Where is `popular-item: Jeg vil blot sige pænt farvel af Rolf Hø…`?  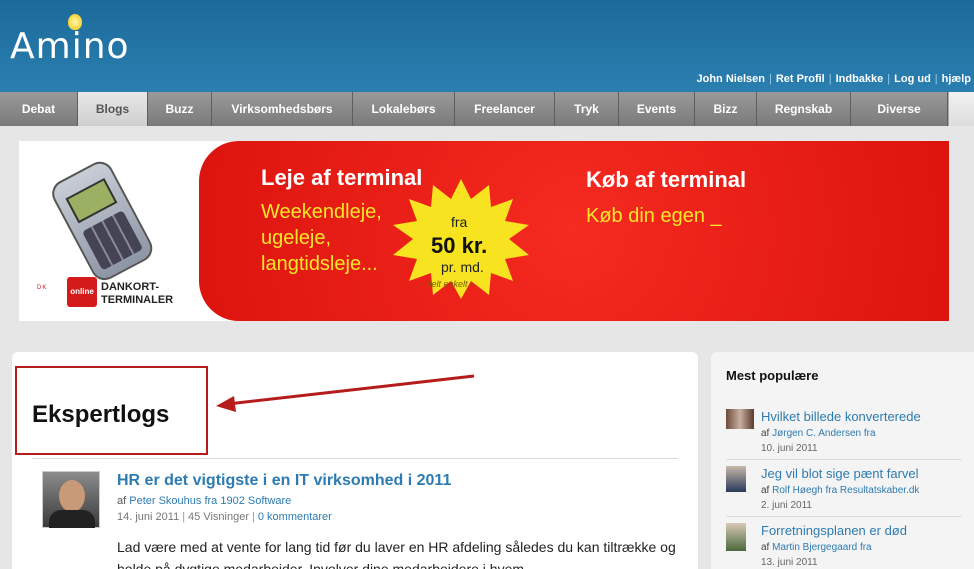
popular-item: Jeg vil blot sige pænt farvel af Rolf Hø… is located at coordinates (850, 494).